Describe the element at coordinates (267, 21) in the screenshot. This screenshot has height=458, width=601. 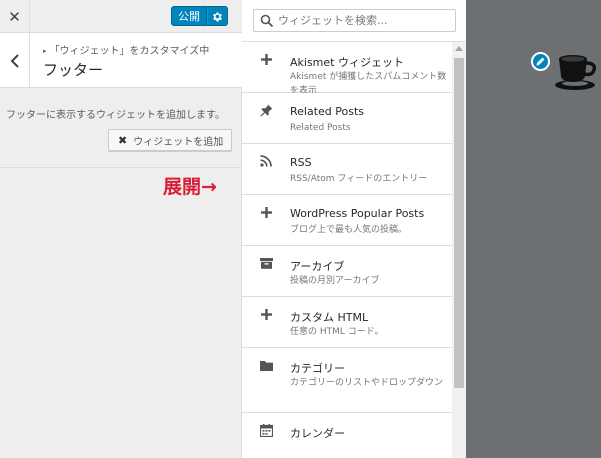
I see `search-icon` at that location.